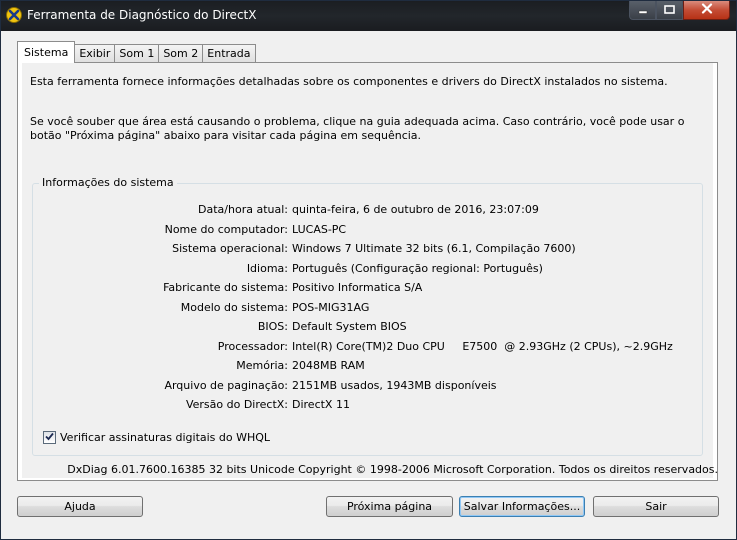 Image resolution: width=737 pixels, height=540 pixels. Describe the element at coordinates (225, 287) in the screenshot. I see `info-label: Fabricante do sistema:` at that location.